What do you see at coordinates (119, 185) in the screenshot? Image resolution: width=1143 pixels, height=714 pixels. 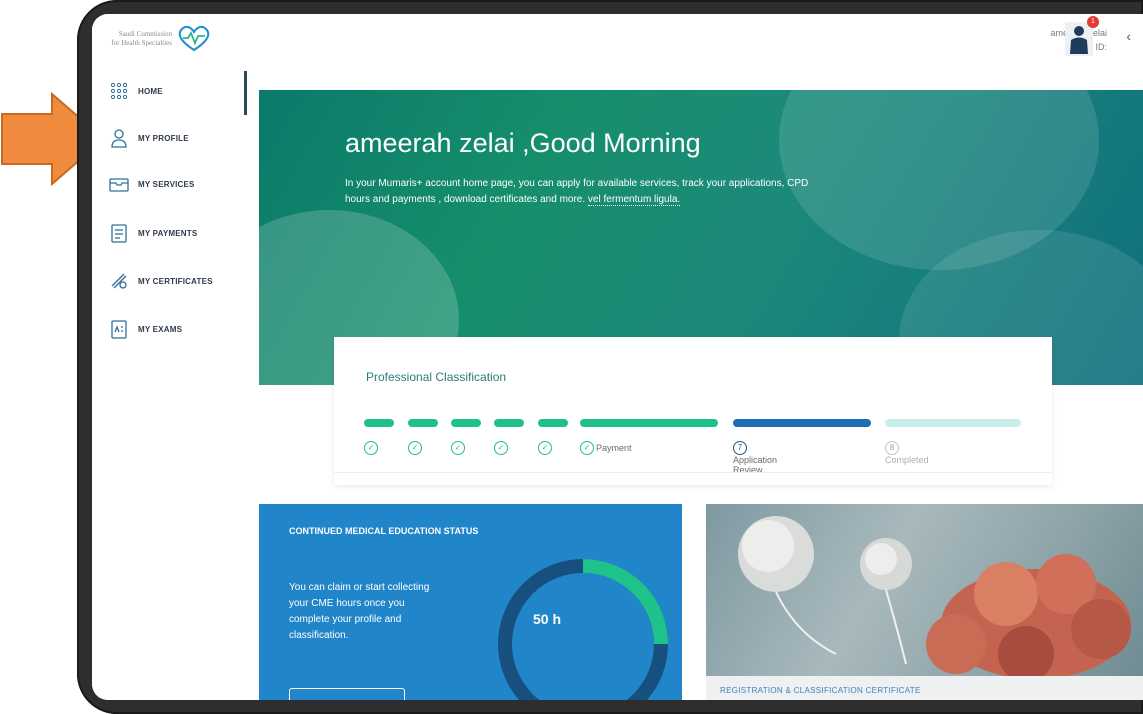 I see `tray-icon` at bounding box center [119, 185].